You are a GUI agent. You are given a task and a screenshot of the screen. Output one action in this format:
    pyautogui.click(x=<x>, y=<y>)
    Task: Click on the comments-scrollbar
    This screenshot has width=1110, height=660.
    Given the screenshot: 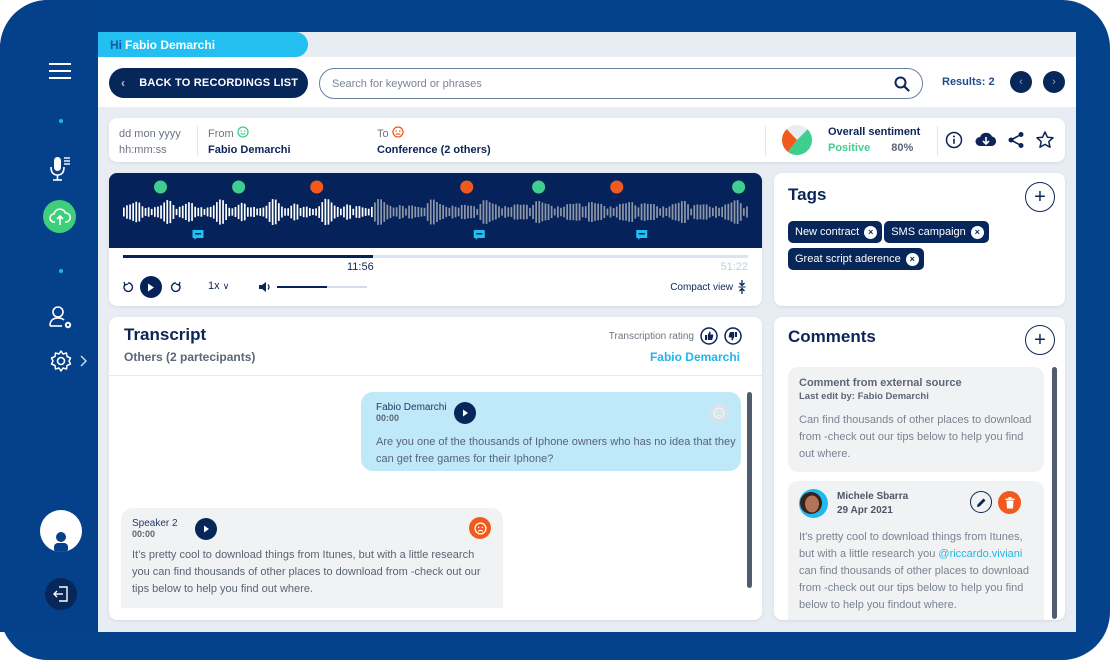 What is the action you would take?
    pyautogui.click(x=1054, y=493)
    